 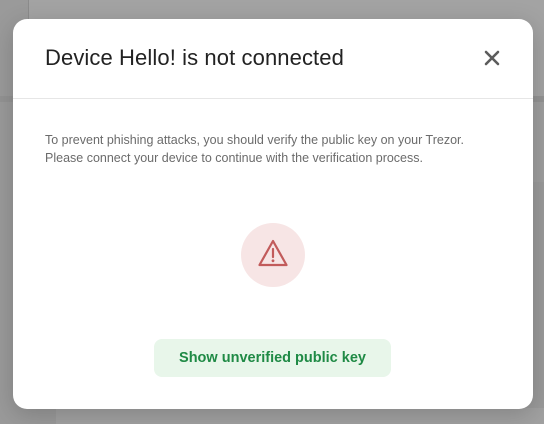 I want to click on close-button, so click(x=492, y=58).